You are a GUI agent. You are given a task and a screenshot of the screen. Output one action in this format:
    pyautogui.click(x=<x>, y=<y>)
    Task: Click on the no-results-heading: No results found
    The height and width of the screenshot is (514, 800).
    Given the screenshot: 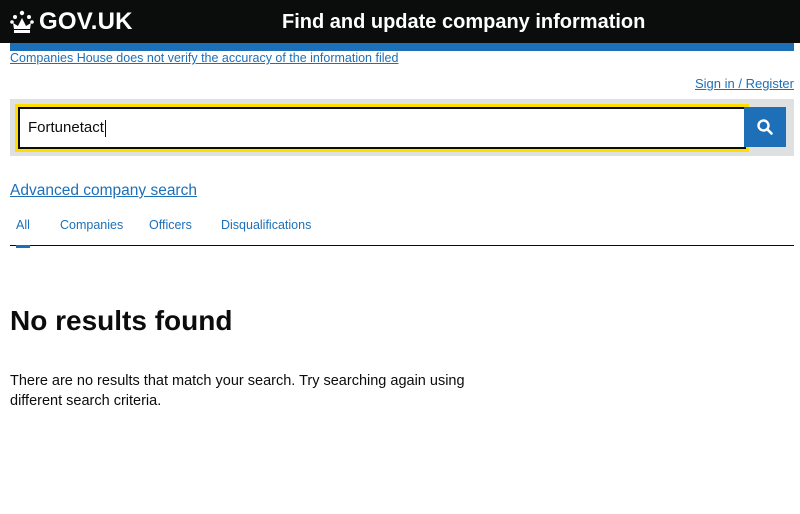 What is the action you would take?
    pyautogui.click(x=121, y=320)
    